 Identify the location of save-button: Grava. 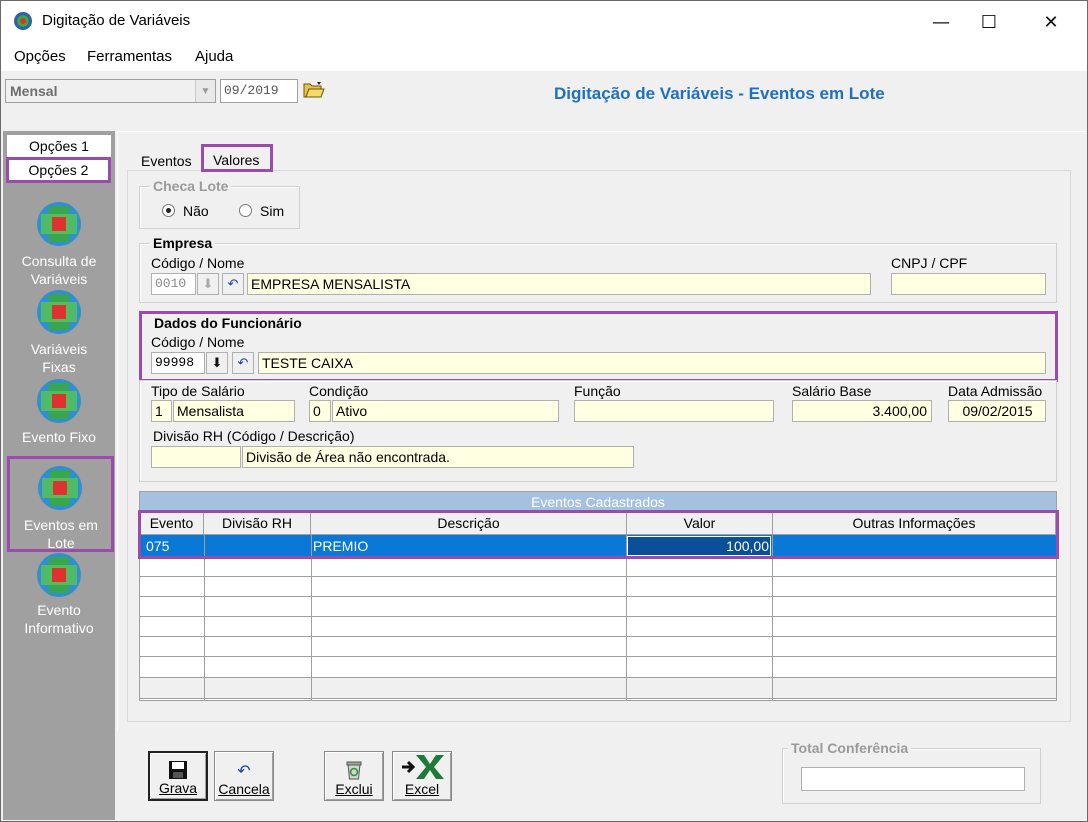
(178, 776).